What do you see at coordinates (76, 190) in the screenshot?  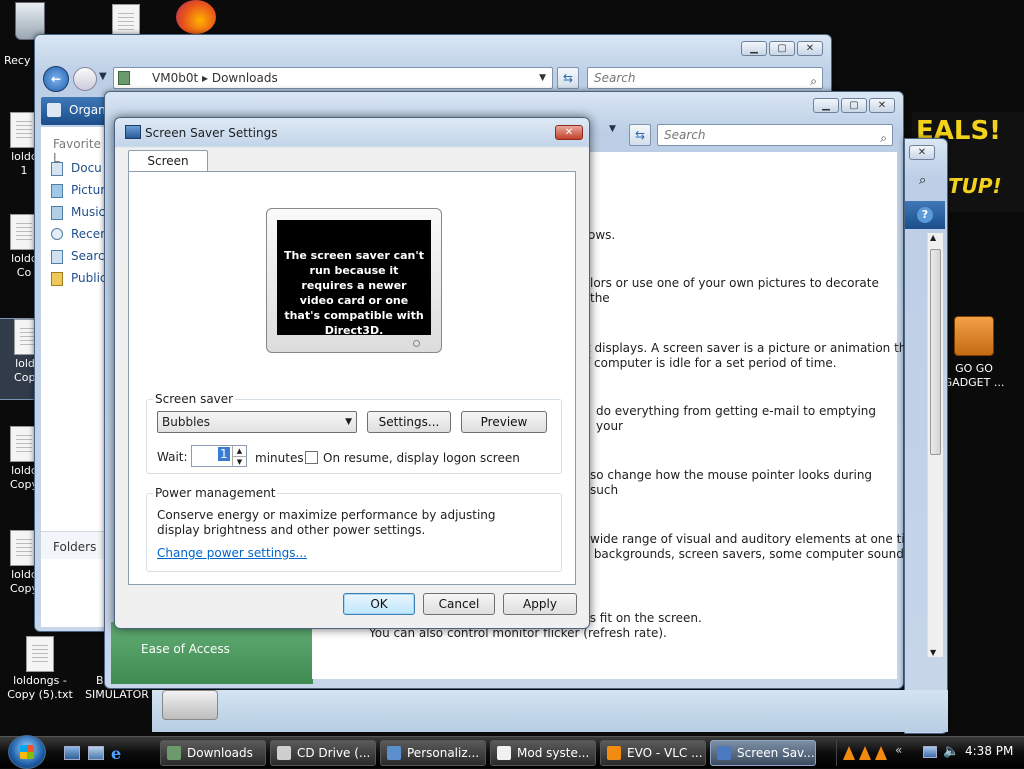 I see `nav-item-pictures: Pictur` at bounding box center [76, 190].